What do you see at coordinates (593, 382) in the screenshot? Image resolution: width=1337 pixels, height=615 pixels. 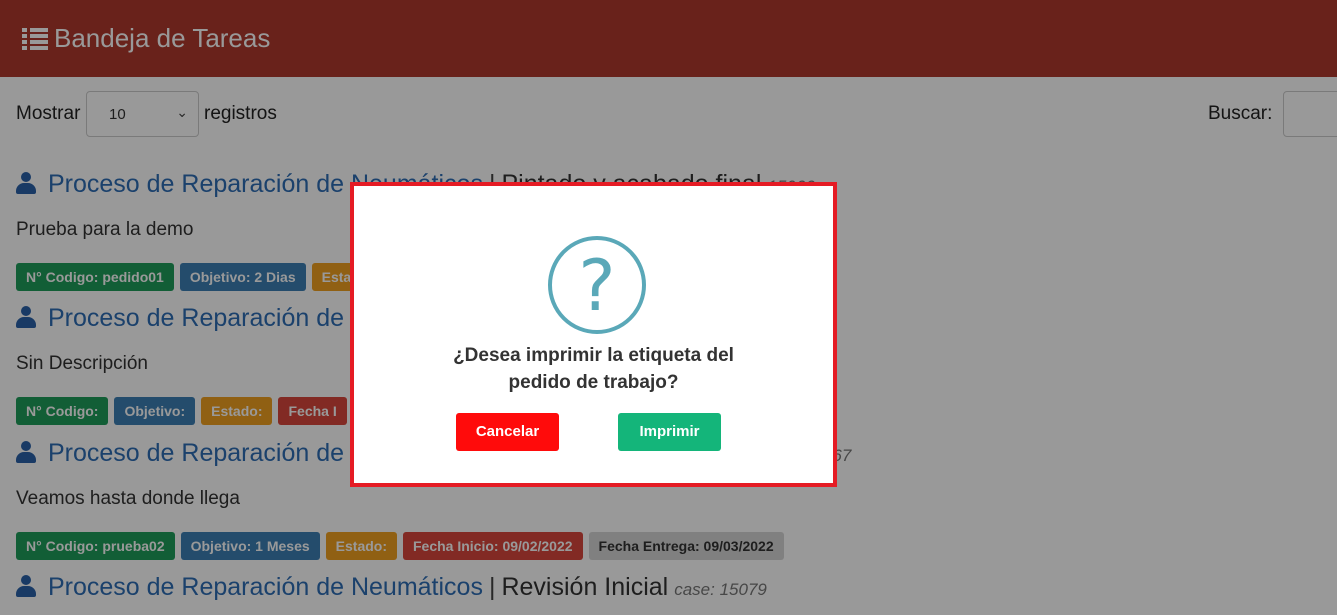 I see `dialog-message-line2: pedido de trabajo?` at bounding box center [593, 382].